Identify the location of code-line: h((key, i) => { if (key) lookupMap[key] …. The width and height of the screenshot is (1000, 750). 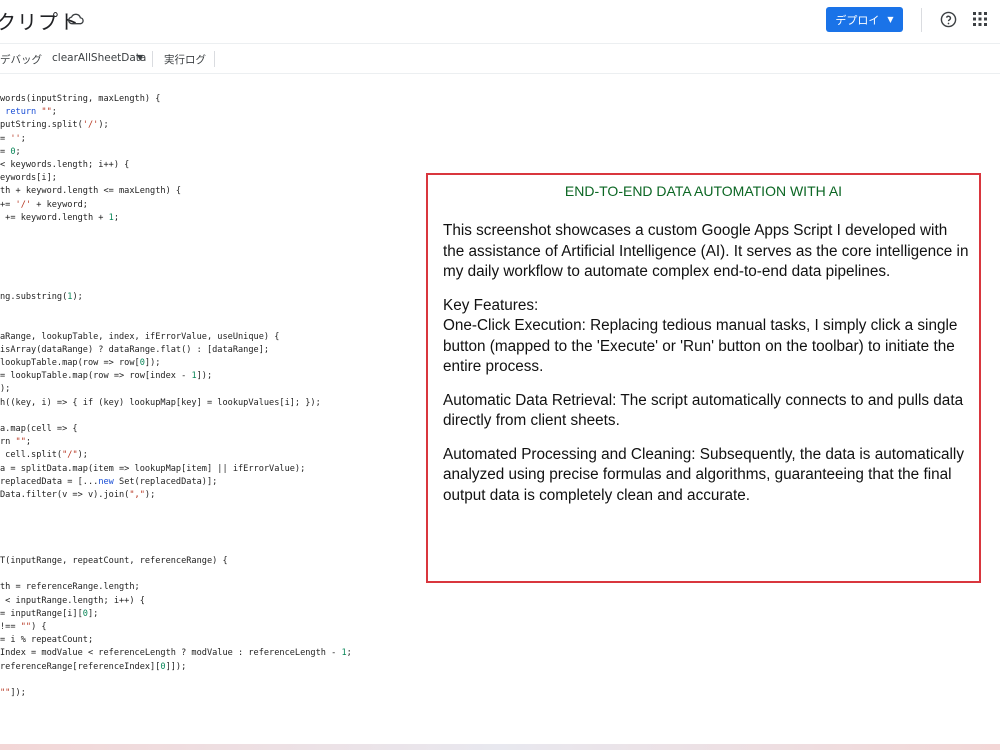
(160, 403).